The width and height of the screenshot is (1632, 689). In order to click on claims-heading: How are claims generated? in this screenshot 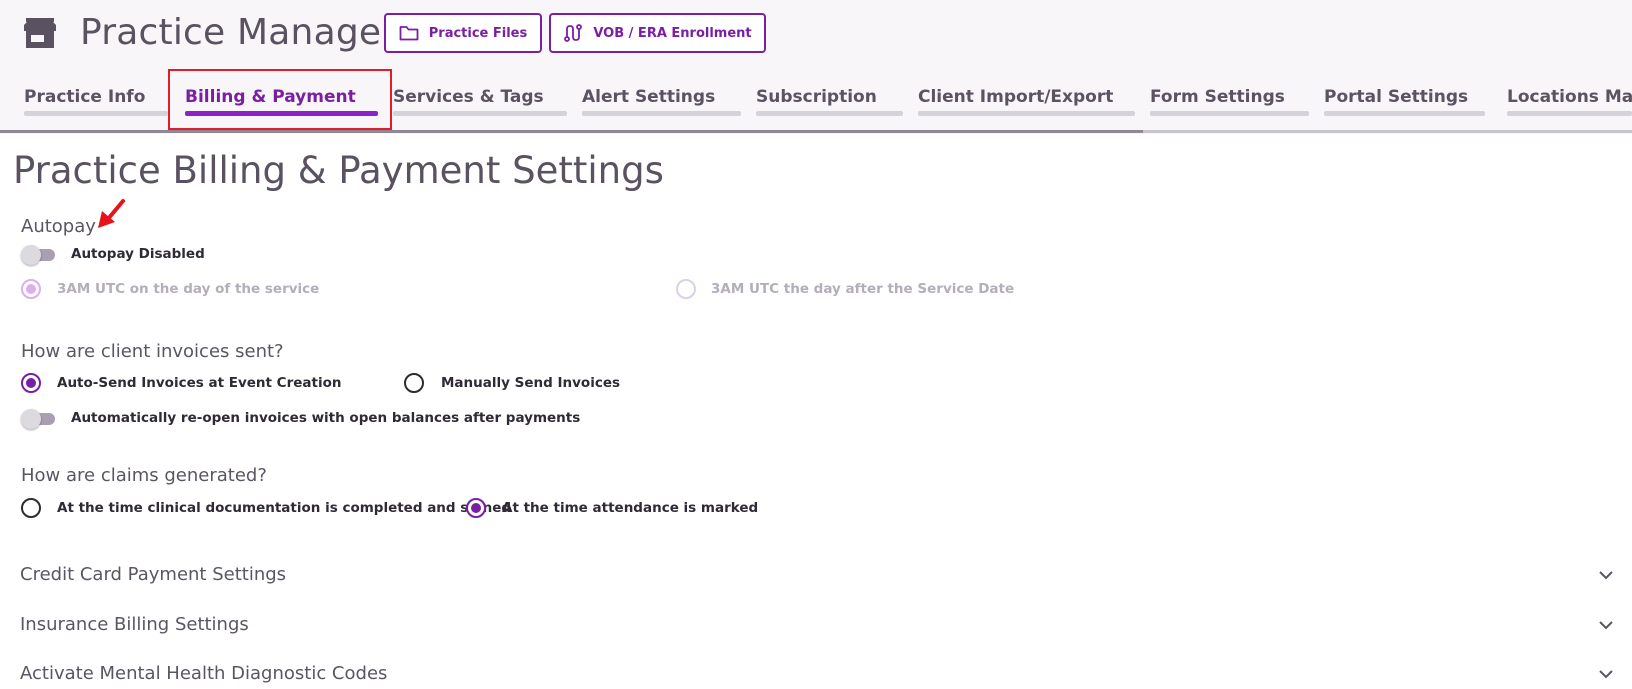, I will do `click(144, 475)`.